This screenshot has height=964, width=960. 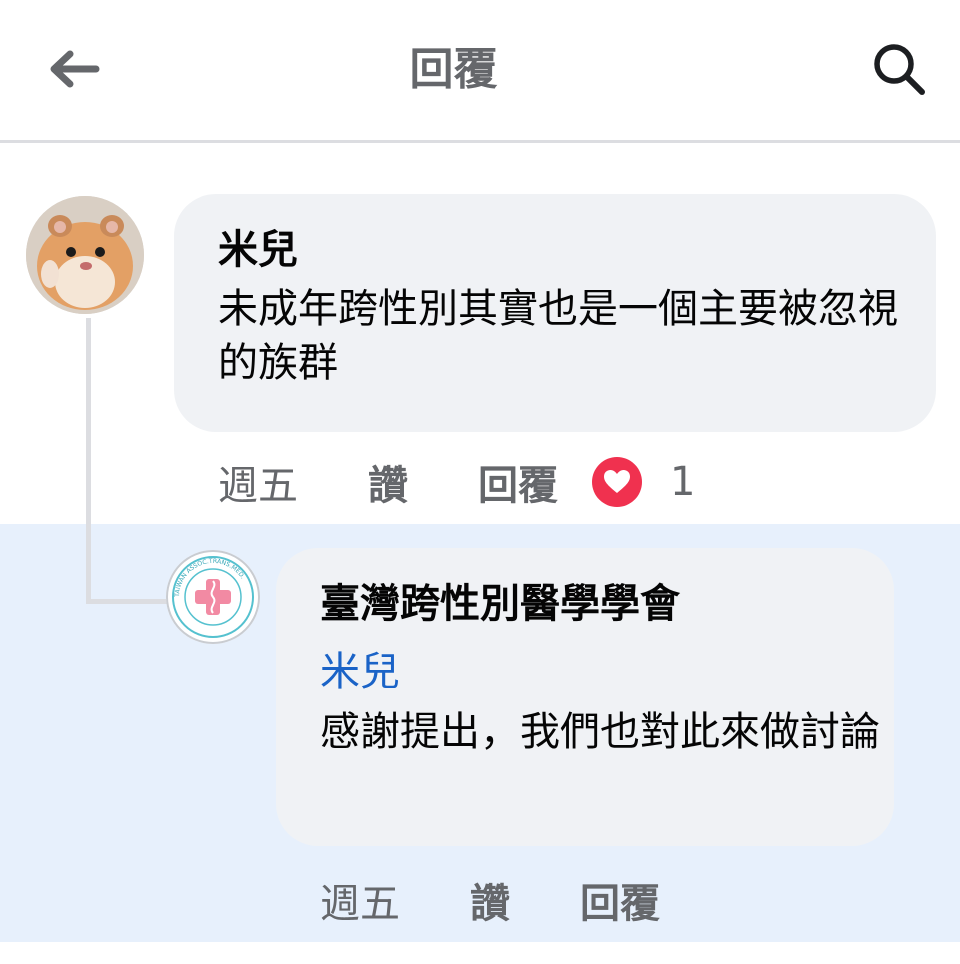 I want to click on reply-time: 週五, so click(x=360, y=900).